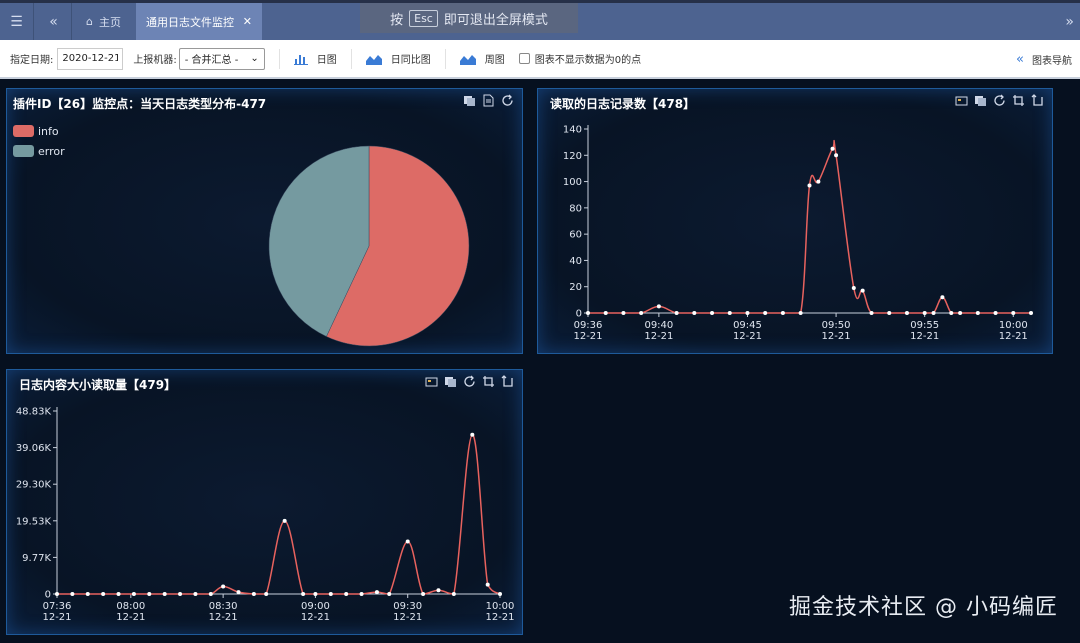 Image resolution: width=1080 pixels, height=643 pixels. I want to click on hide-zero-checkbox: 图表不显示数据为0的点, so click(580, 58).